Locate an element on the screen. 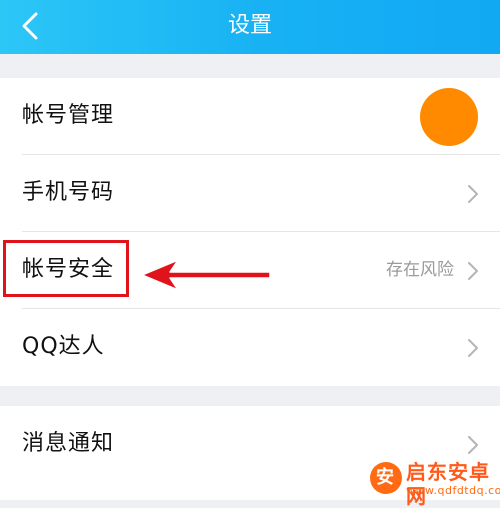  row-label: 手机号码 is located at coordinates (68, 192).